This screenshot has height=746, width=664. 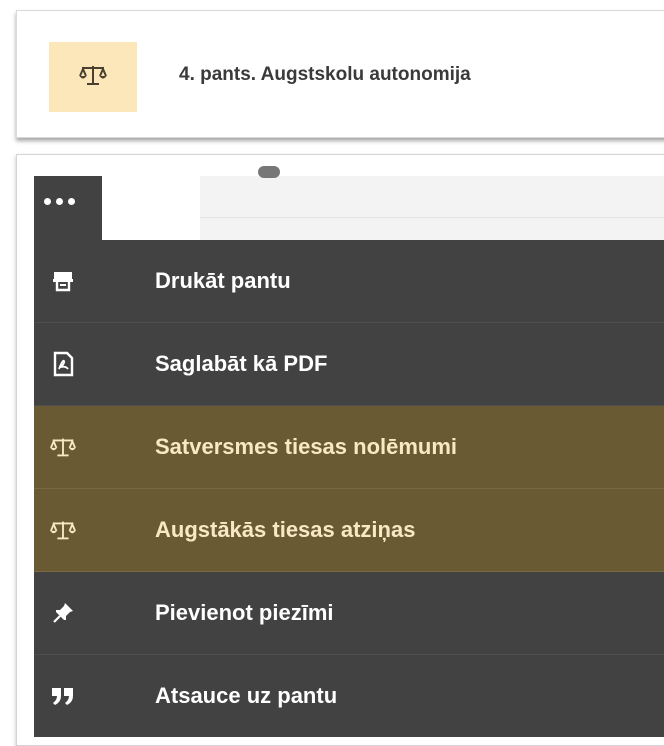 What do you see at coordinates (63, 364) in the screenshot?
I see `pdf-icon` at bounding box center [63, 364].